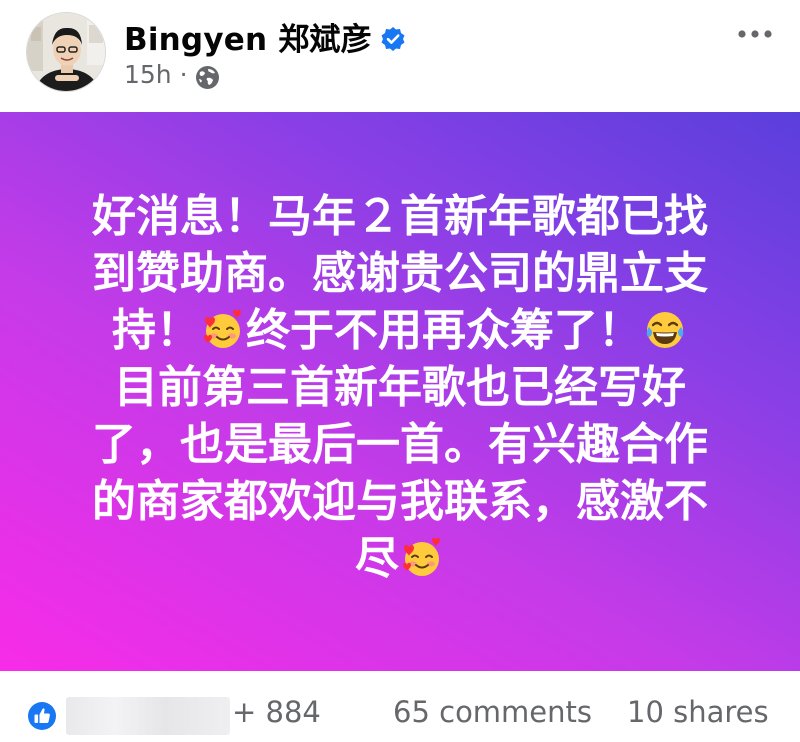  Describe the element at coordinates (377, 558) in the screenshot. I see `post-line: 尽` at that location.